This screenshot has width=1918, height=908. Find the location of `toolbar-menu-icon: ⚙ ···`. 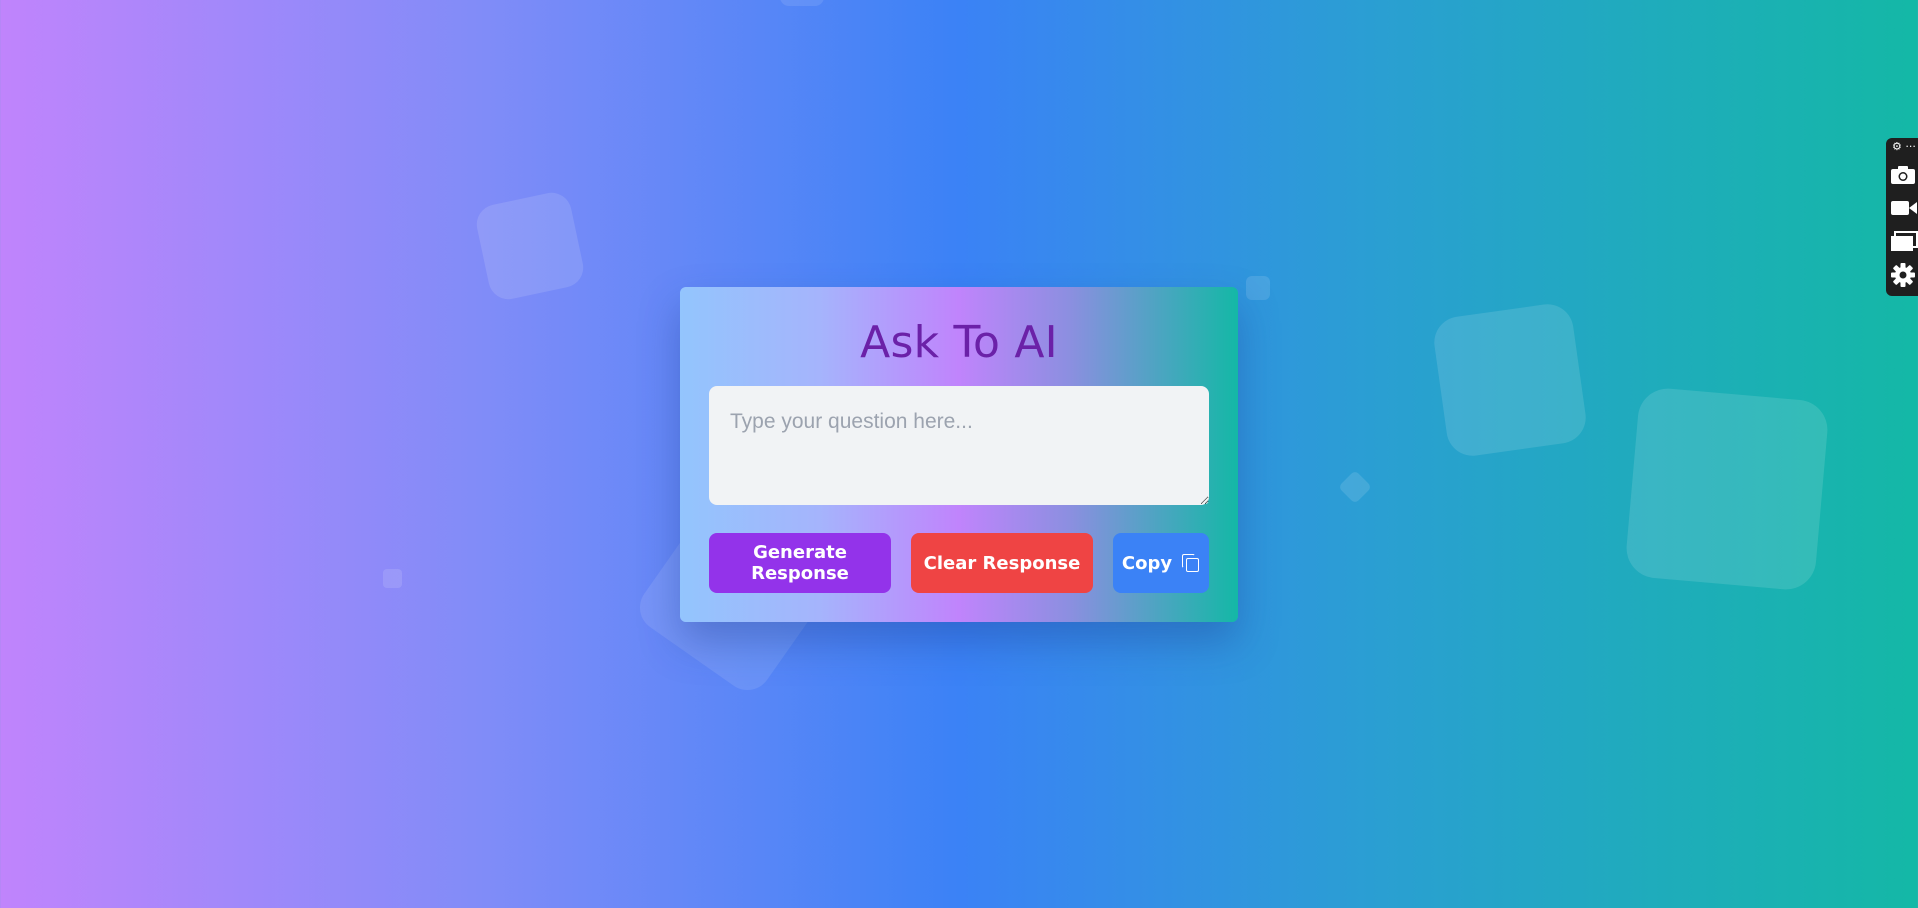

toolbar-menu-icon: ⚙ ··· is located at coordinates (1904, 146).